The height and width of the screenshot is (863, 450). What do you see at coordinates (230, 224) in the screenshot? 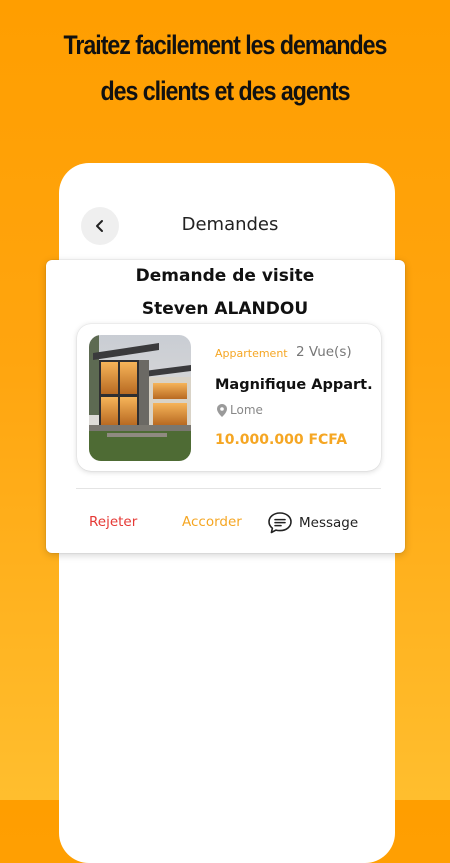
I see `page-title: Demandes` at bounding box center [230, 224].